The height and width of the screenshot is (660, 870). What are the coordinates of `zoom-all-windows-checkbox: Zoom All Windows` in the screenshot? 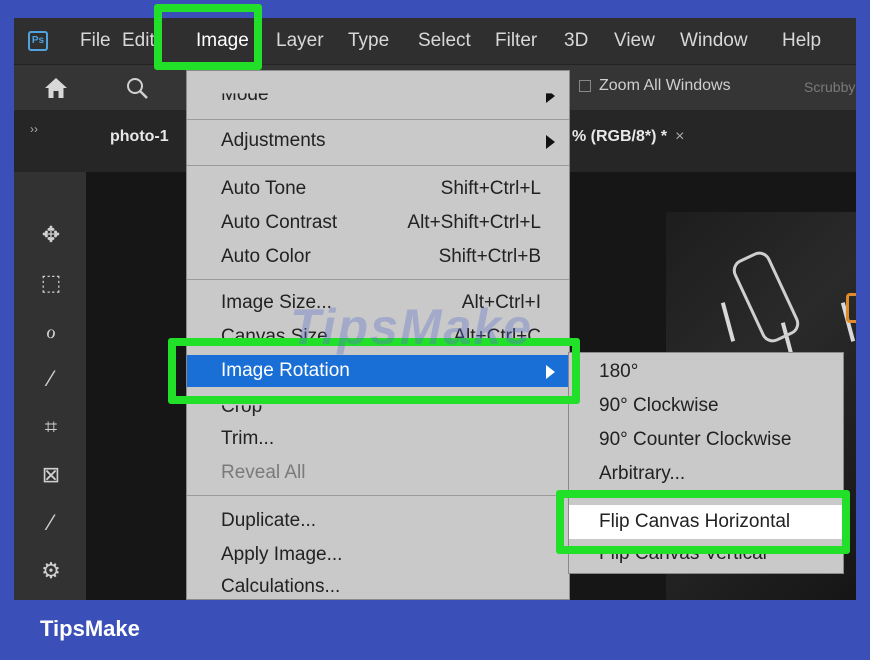 It's located at (655, 86).